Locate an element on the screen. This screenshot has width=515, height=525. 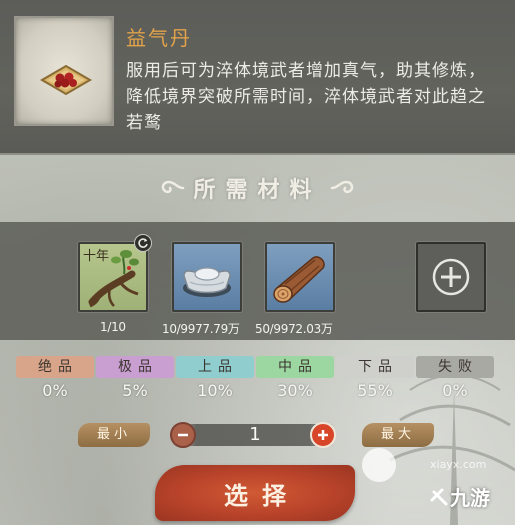
grade-zhongpin: 中品 30% is located at coordinates (295, 378).